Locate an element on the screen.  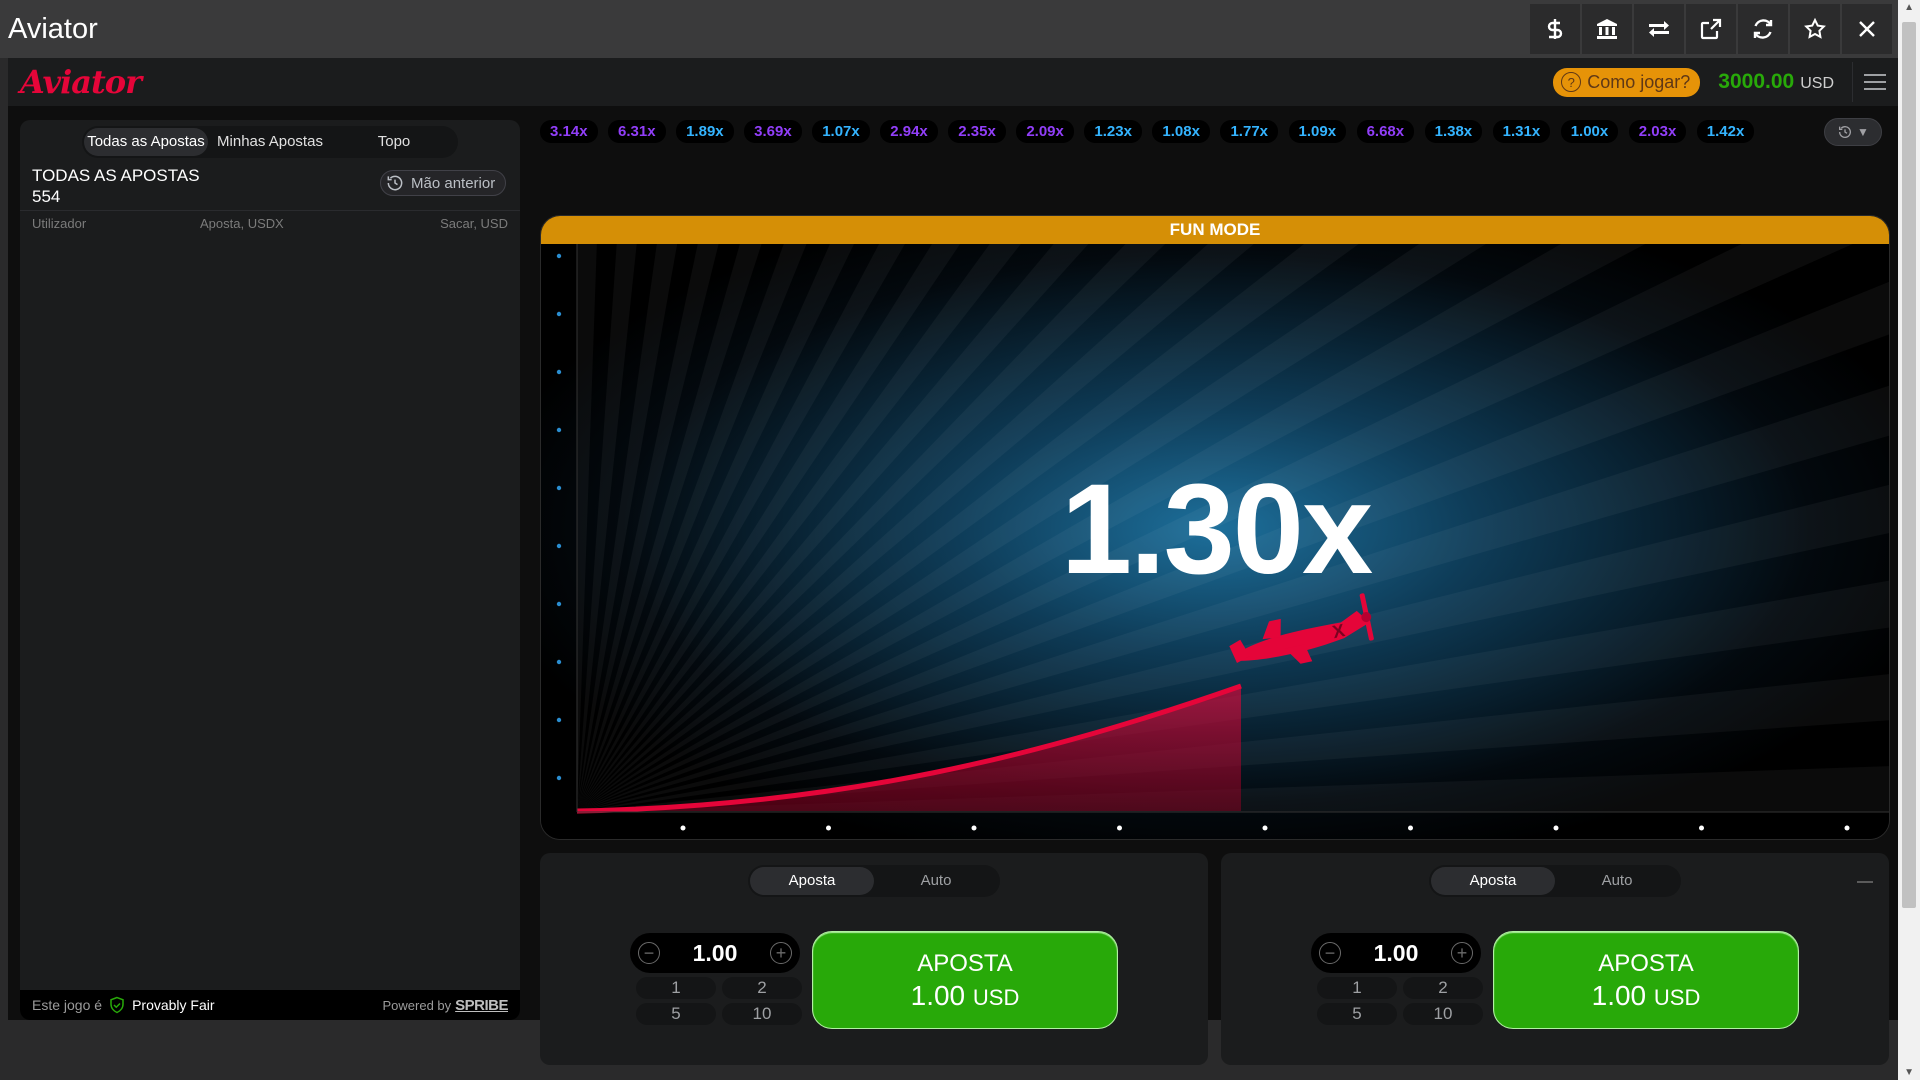
history-multiplier: 1.09x is located at coordinates (1317, 131).